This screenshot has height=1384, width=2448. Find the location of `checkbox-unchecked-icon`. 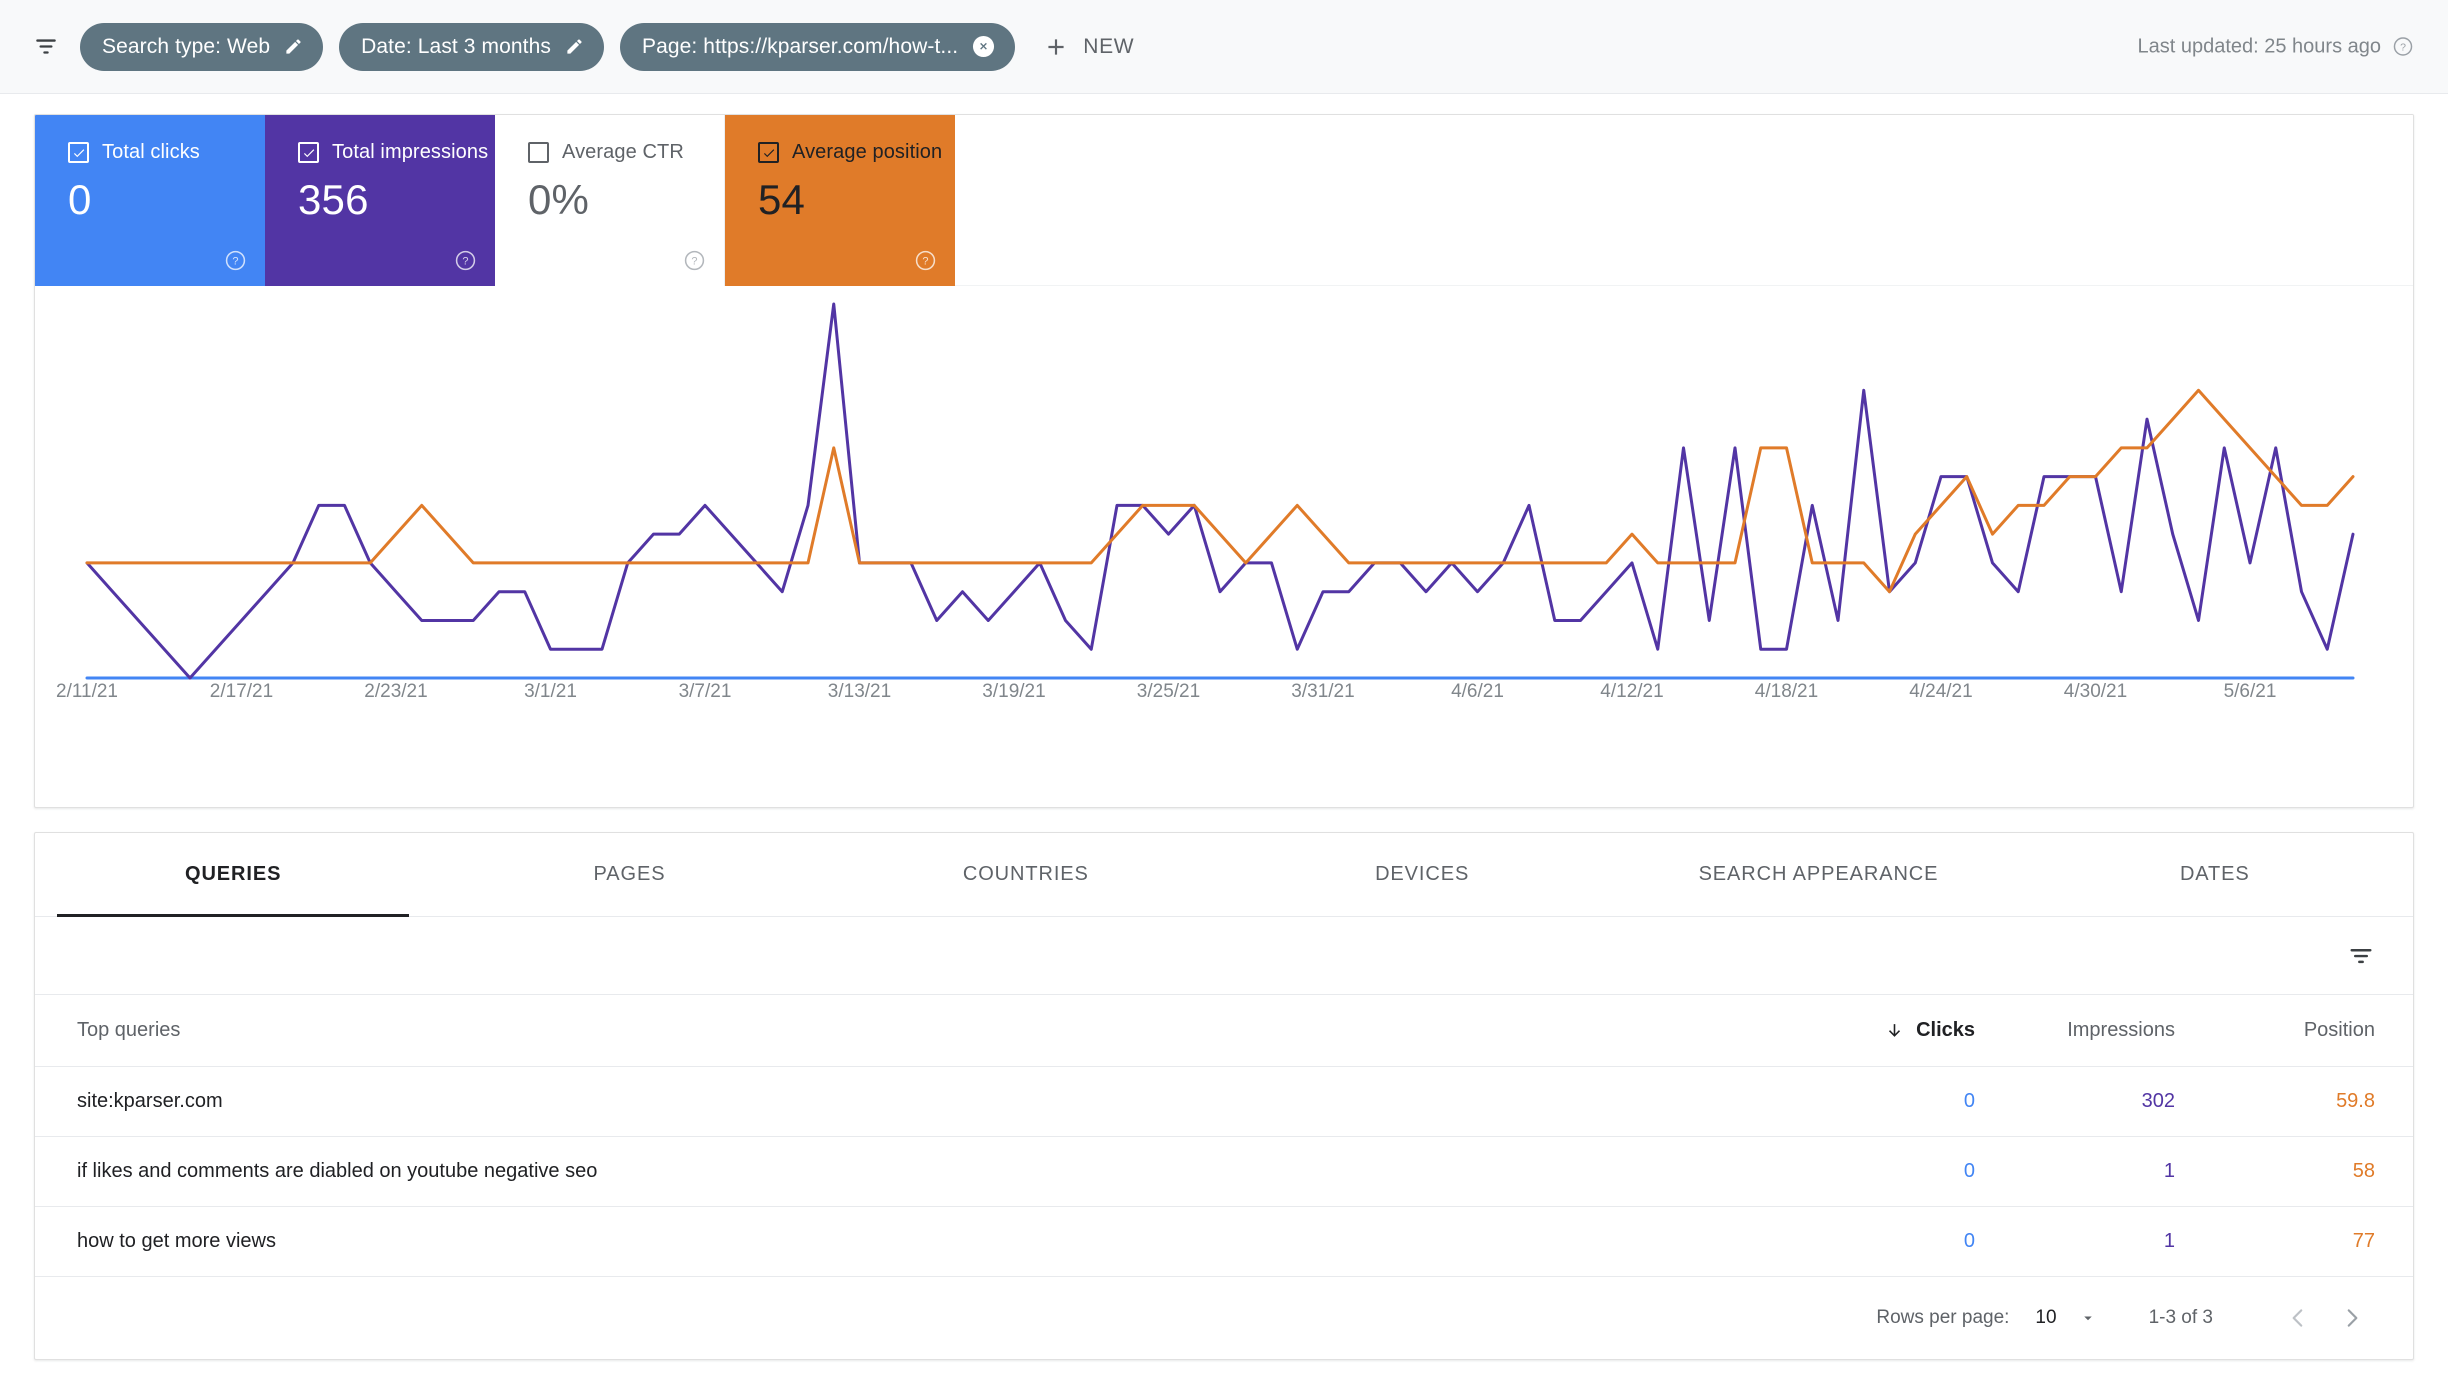

checkbox-unchecked-icon is located at coordinates (538, 152).